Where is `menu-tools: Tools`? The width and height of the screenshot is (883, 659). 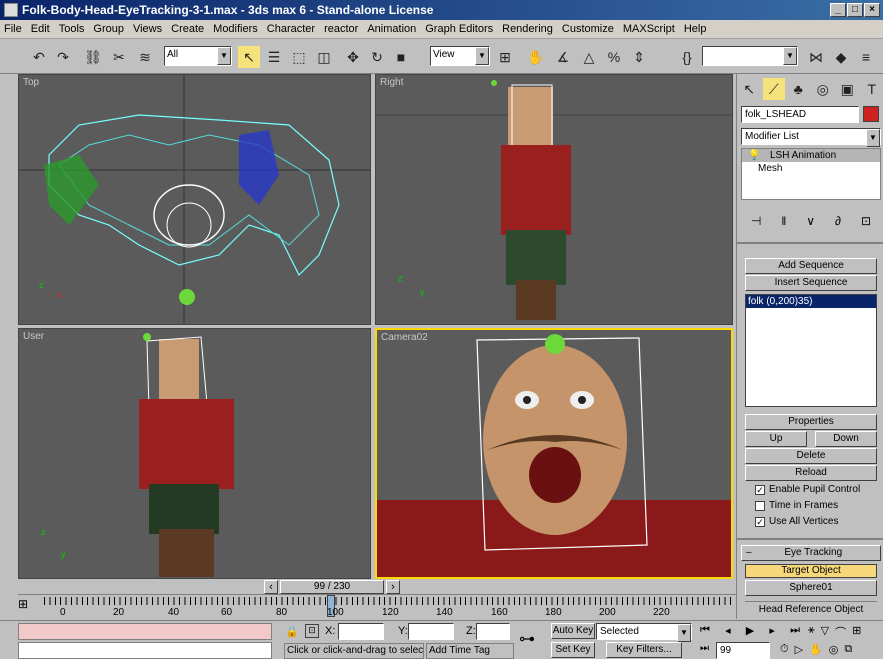 menu-tools: Tools is located at coordinates (72, 29).